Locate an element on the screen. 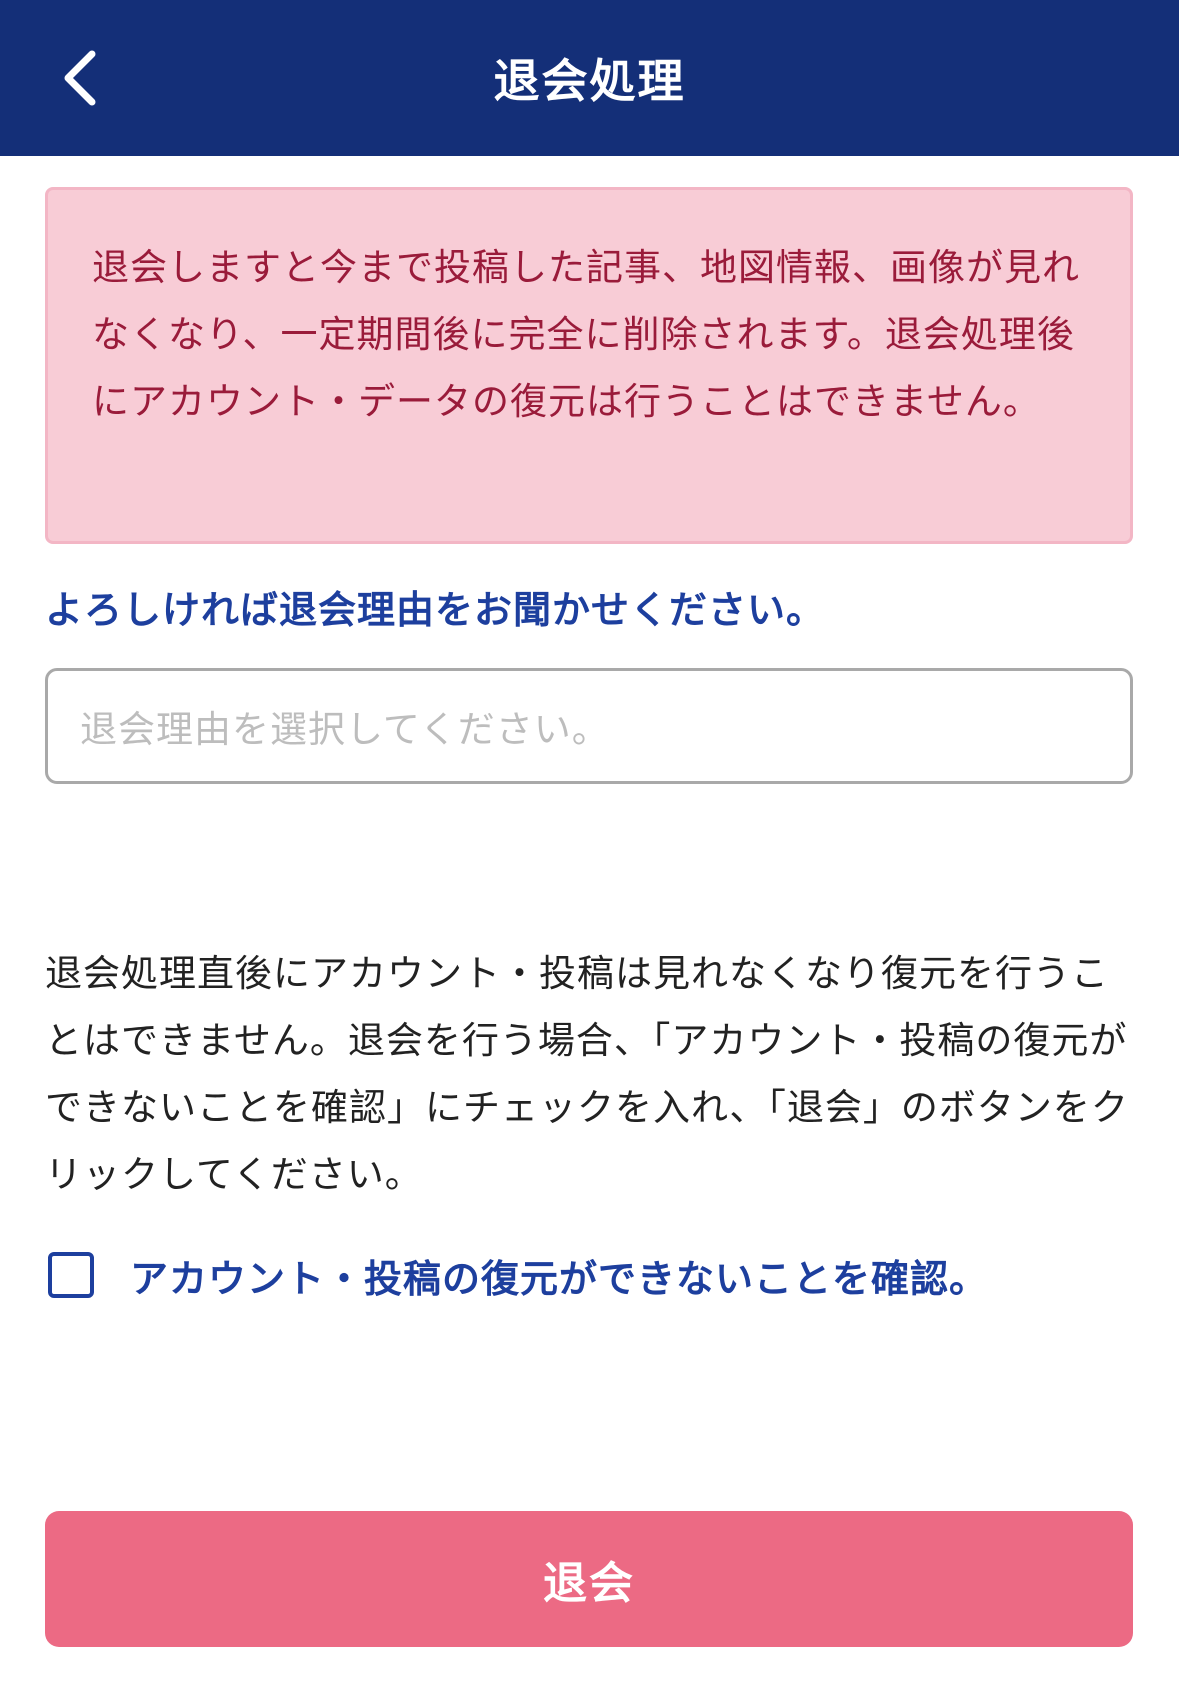 This screenshot has width=1179, height=1704. reason-prompt: よろしければ退会理由をお聞かせください。 is located at coordinates (435, 610).